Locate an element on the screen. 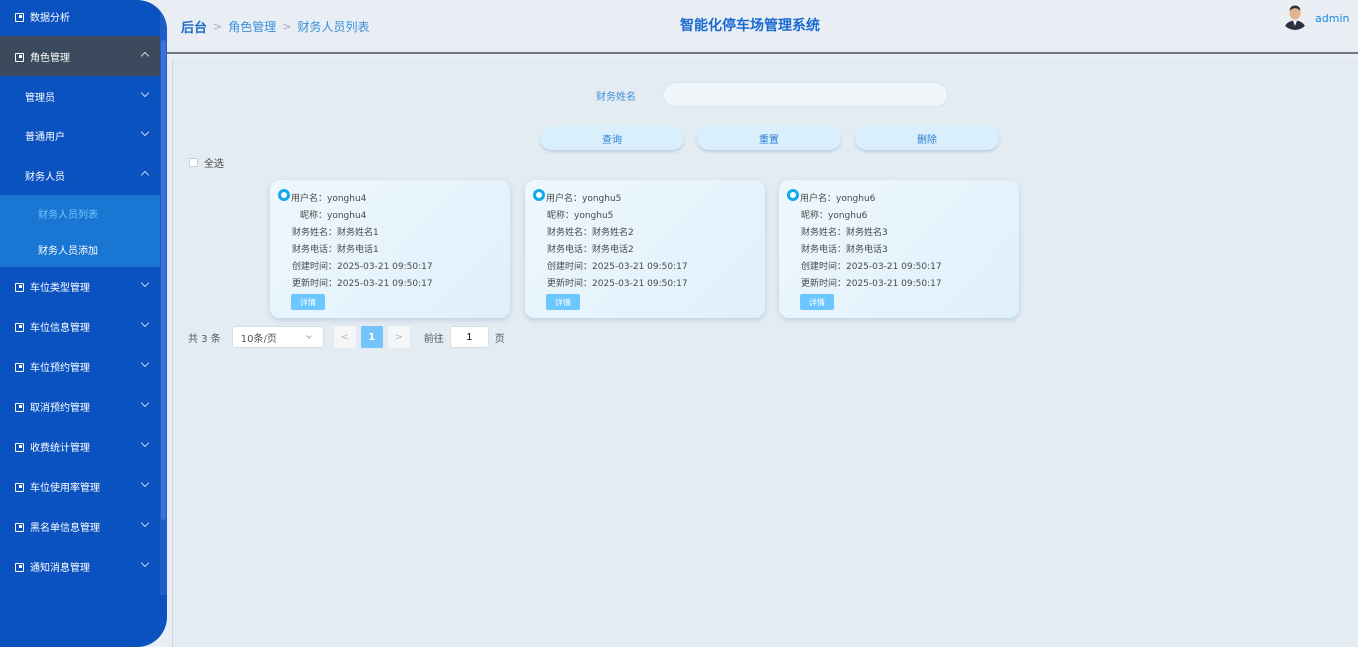 This screenshot has height=647, width=1358. breadcrumb-home: 后台 is located at coordinates (194, 26).